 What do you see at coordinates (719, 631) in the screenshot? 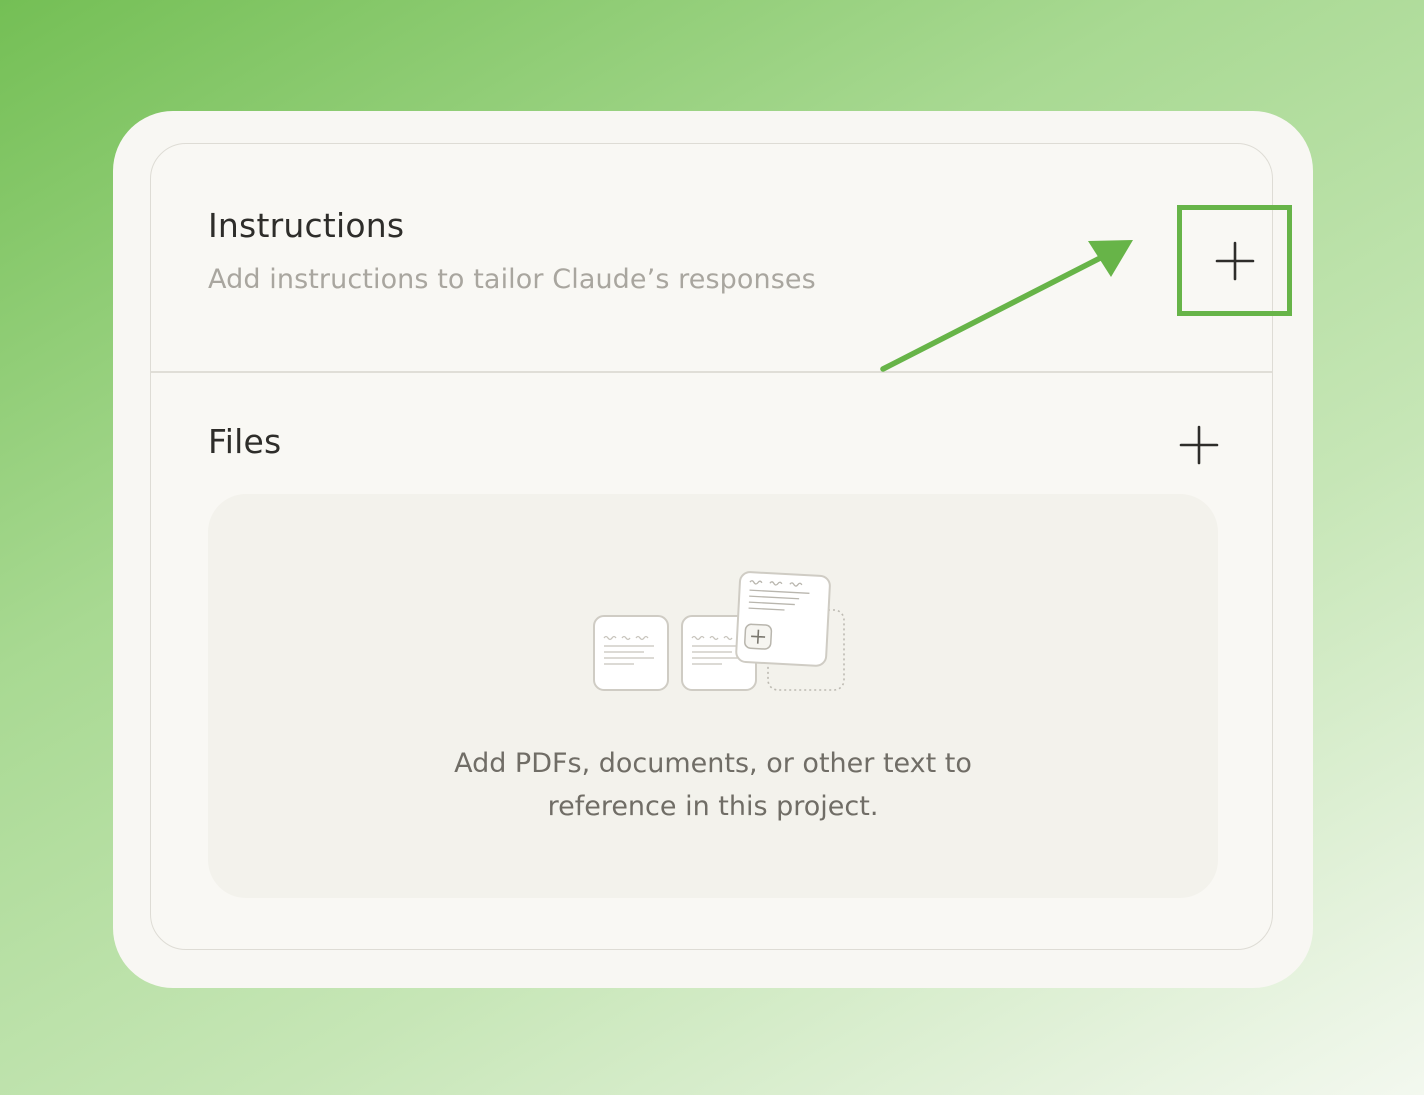
I see `documents-stack-icon` at bounding box center [719, 631].